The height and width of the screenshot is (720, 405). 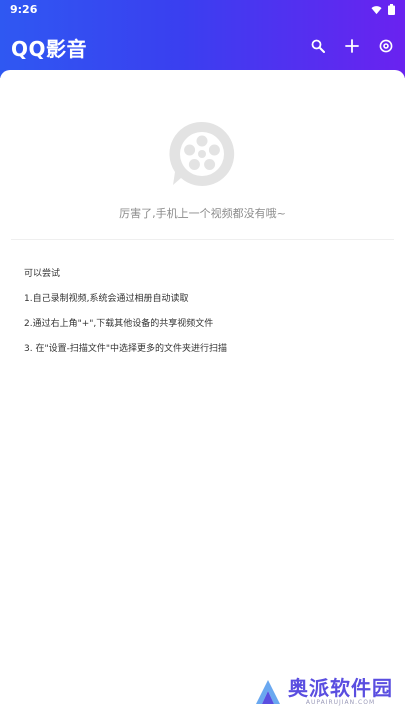 I want to click on search-icon, so click(x=318, y=46).